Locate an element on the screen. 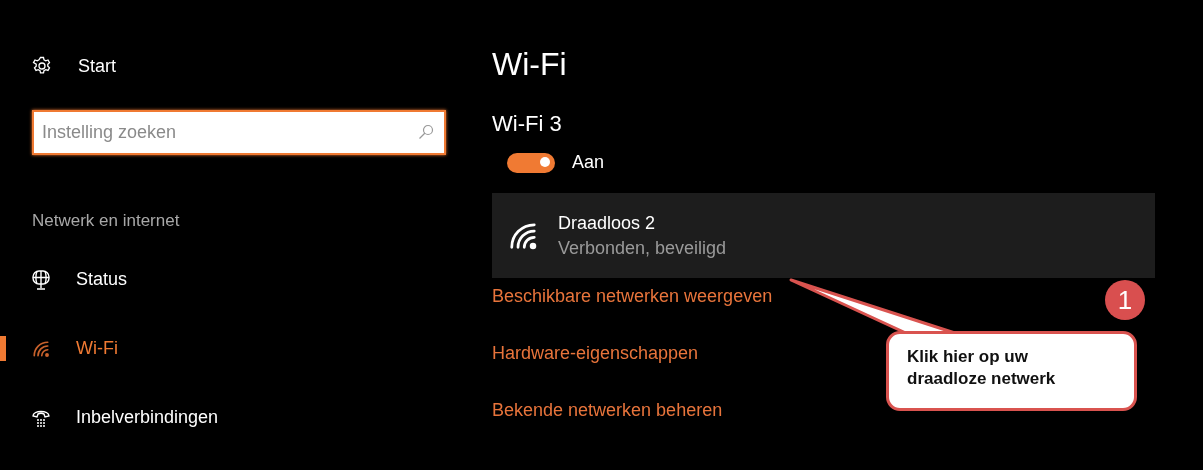 This screenshot has width=1203, height=470. network-name: Draadloos 2 is located at coordinates (607, 223).